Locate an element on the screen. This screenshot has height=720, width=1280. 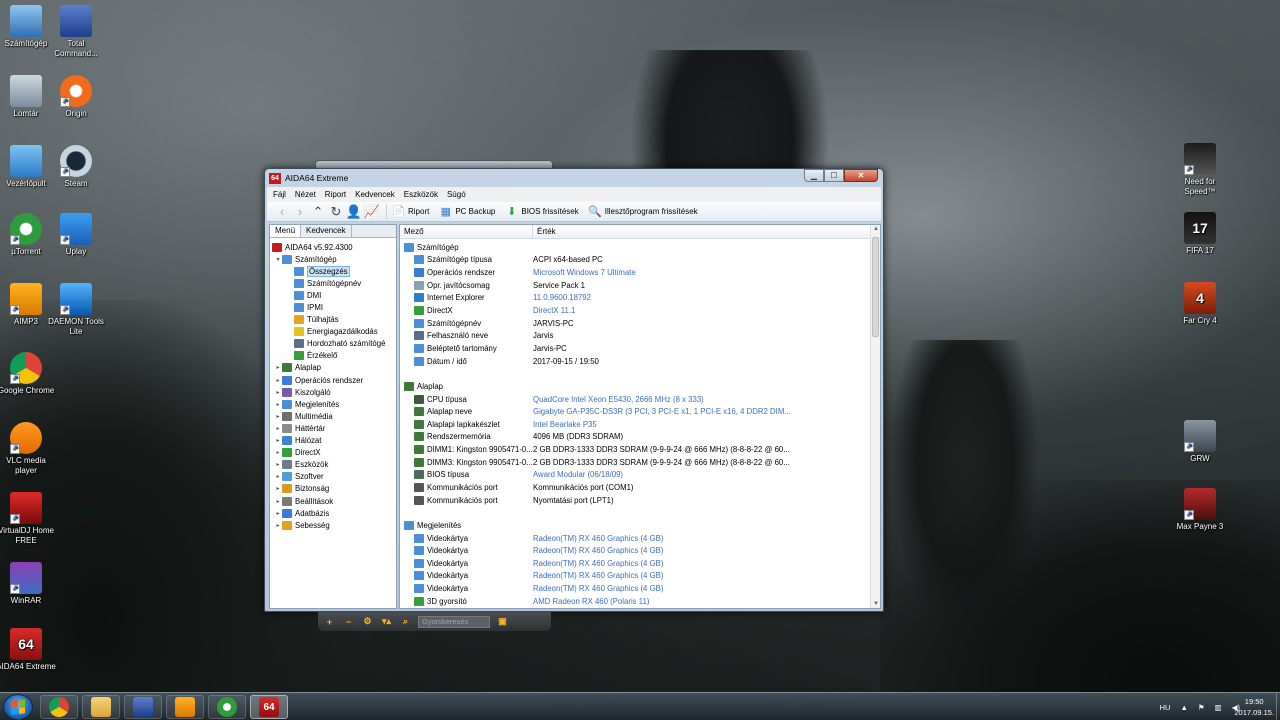
tree-item: ▾ Számítógép is located at coordinates (333, 259).